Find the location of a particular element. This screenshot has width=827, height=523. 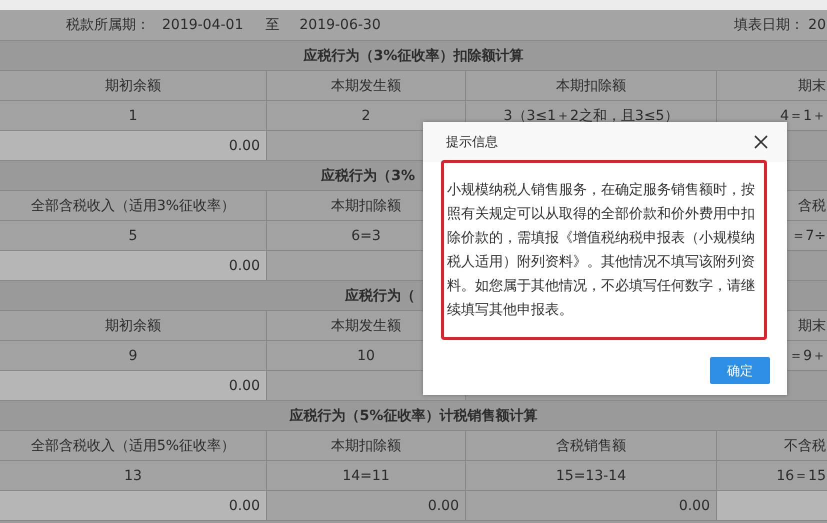

fill-date-label: 填表日期： is located at coordinates (769, 25).